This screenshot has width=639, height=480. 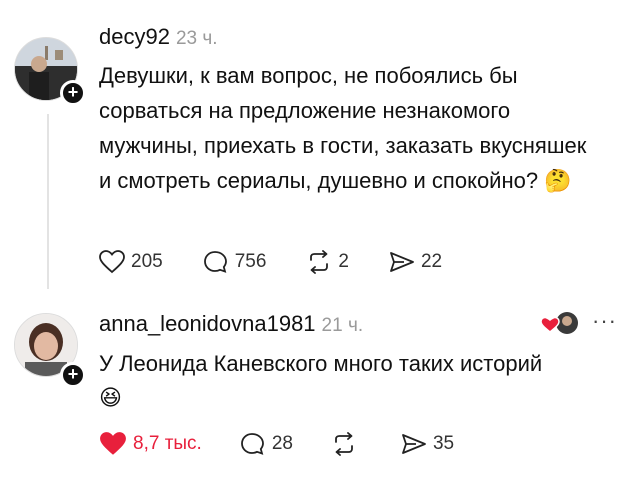 What do you see at coordinates (48, 201) in the screenshot?
I see `thread-line` at bounding box center [48, 201].